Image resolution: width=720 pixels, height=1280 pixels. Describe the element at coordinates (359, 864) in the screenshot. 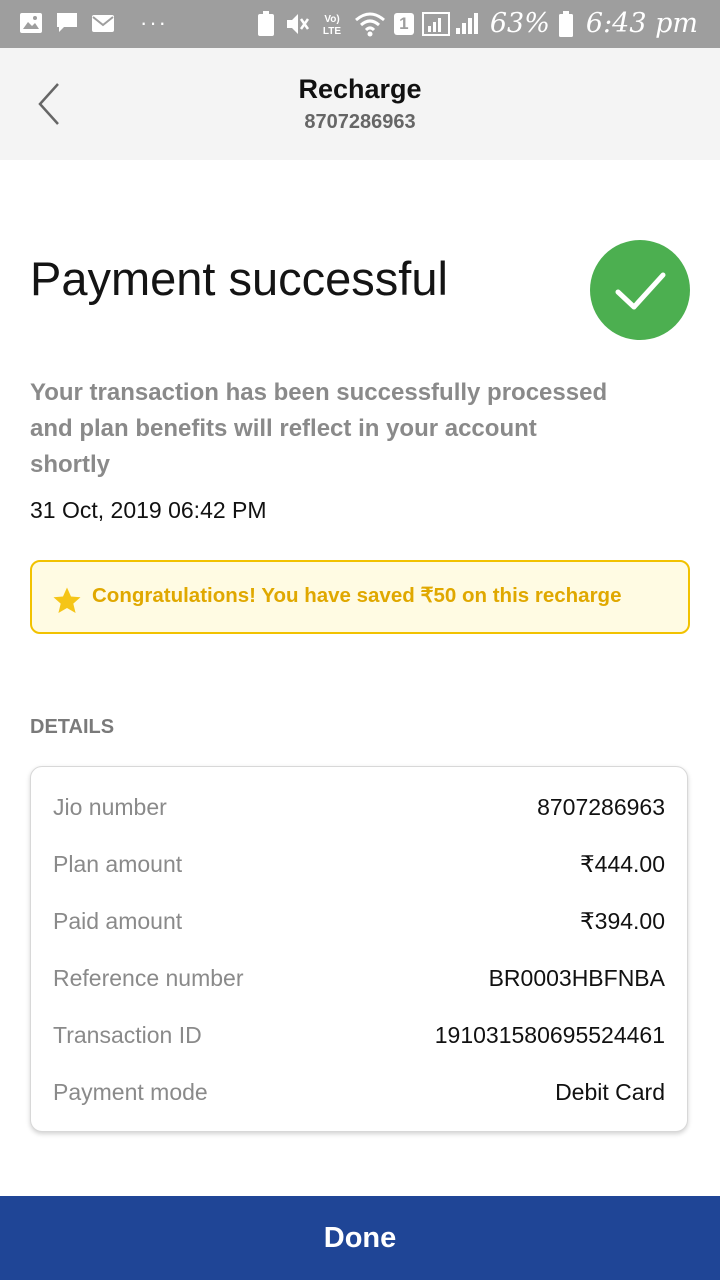

I see `detail-row-plan-amount: Plan amount ₹444.00` at that location.